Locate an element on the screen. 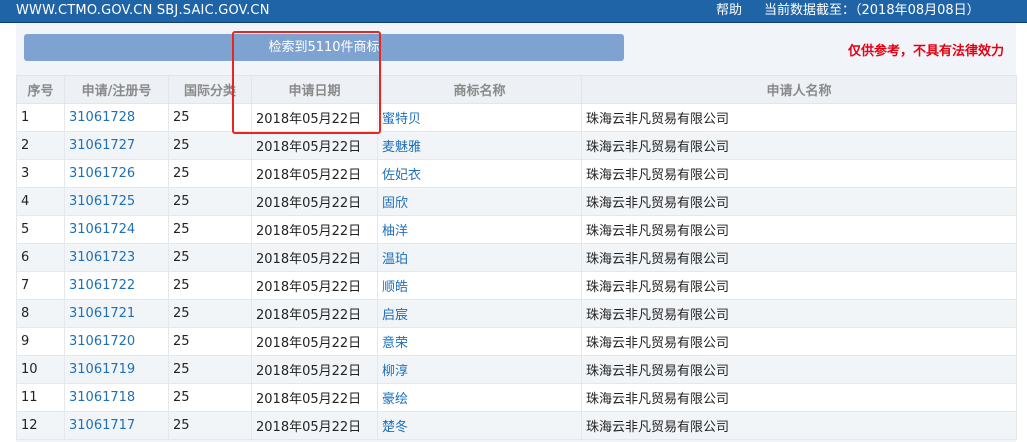 The width and height of the screenshot is (1027, 442). table-cell: 启宸 is located at coordinates (479, 313).